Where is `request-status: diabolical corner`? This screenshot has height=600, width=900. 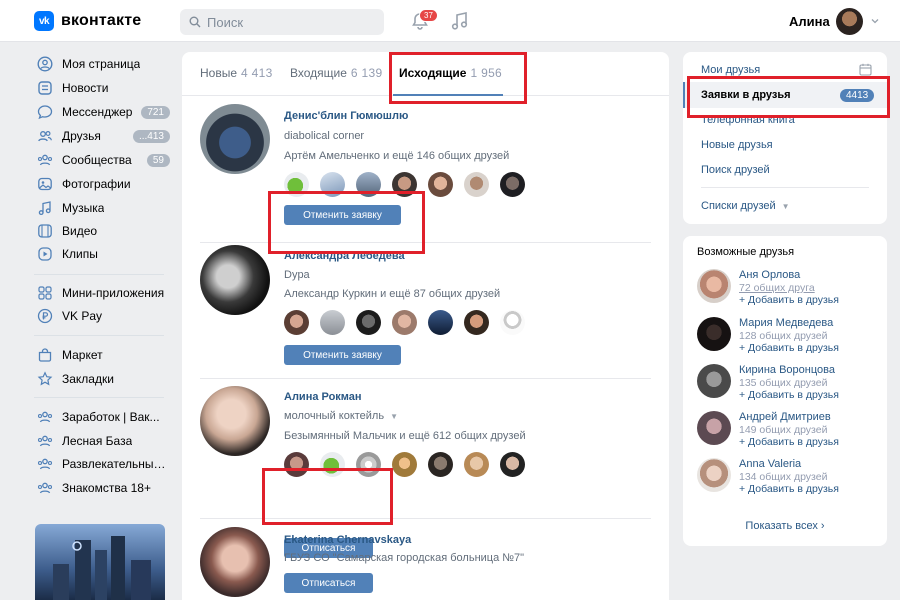
request-status: diabolical corner is located at coordinates (324, 136).